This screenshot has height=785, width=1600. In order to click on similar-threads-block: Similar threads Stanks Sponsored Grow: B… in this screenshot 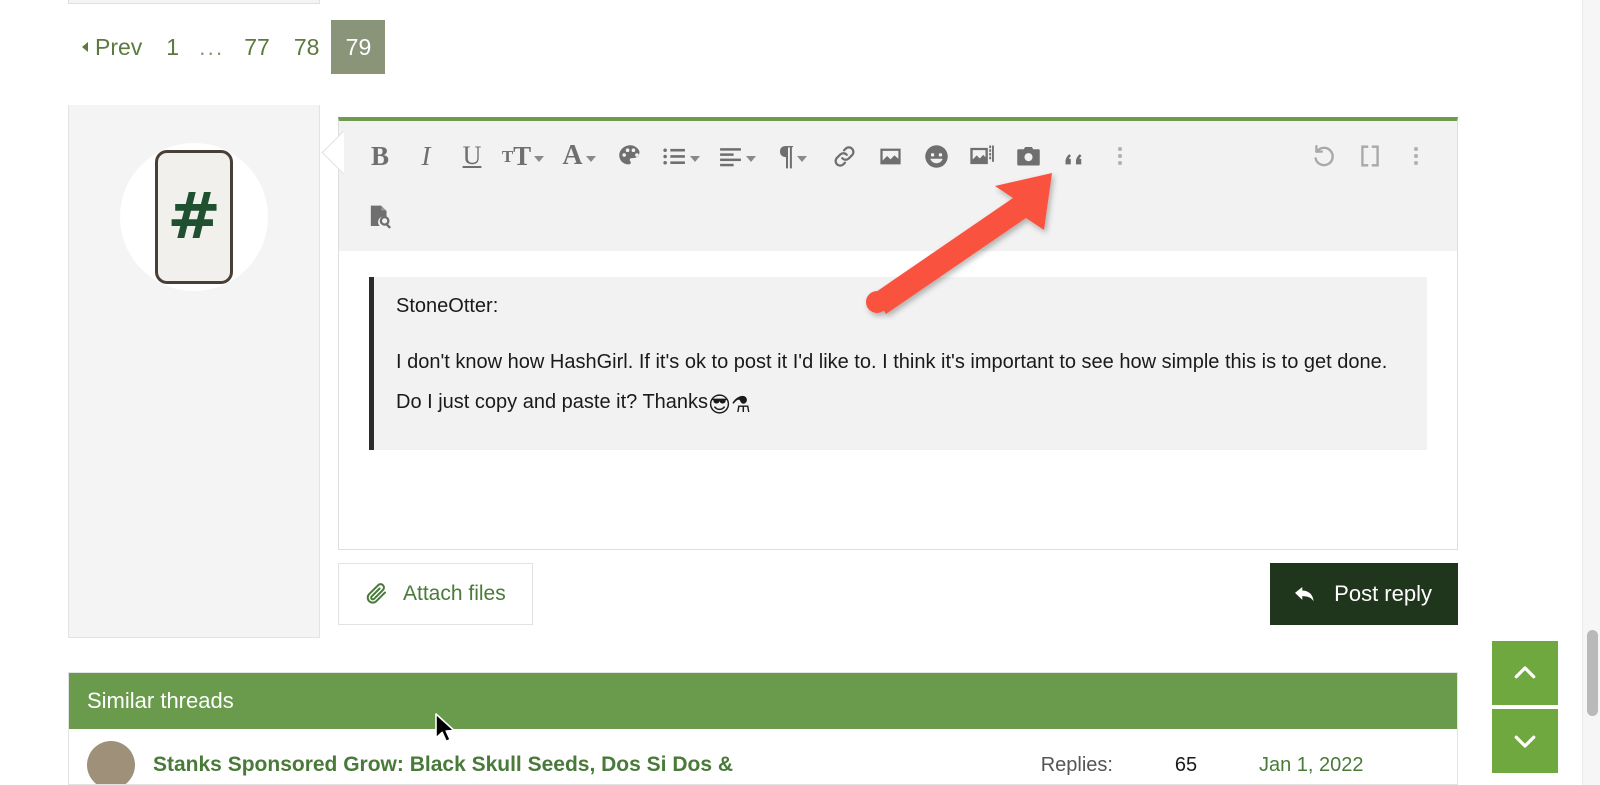, I will do `click(763, 728)`.